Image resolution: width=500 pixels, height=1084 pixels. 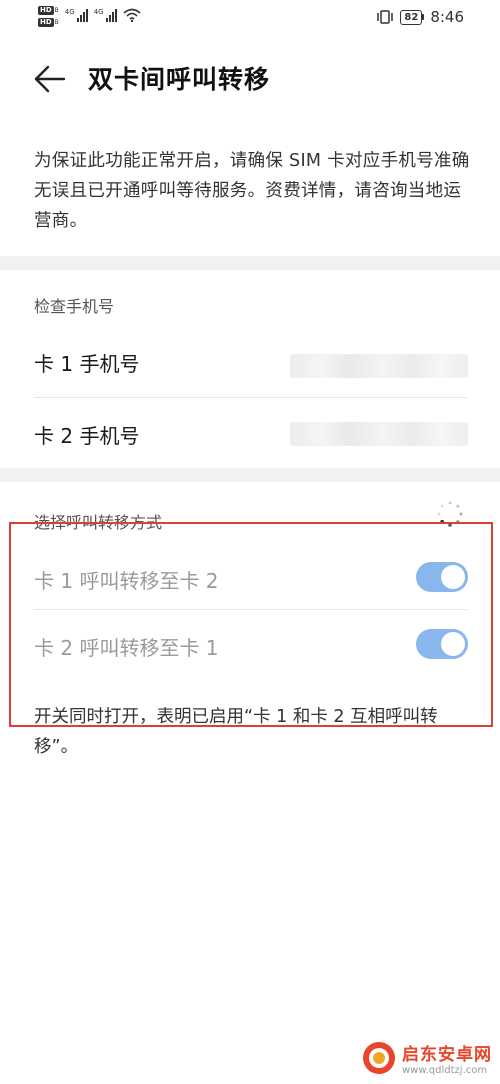 I want to click on back-arrow-icon, so click(x=50, y=79).